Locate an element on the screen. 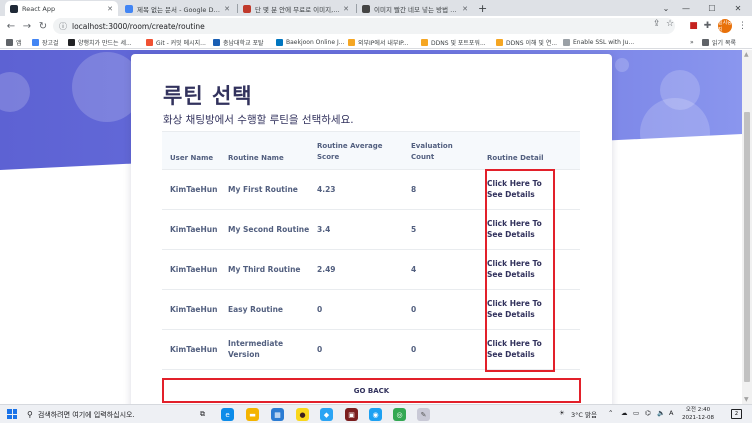  column-header-count: Evaluation Count is located at coordinates (432, 151).